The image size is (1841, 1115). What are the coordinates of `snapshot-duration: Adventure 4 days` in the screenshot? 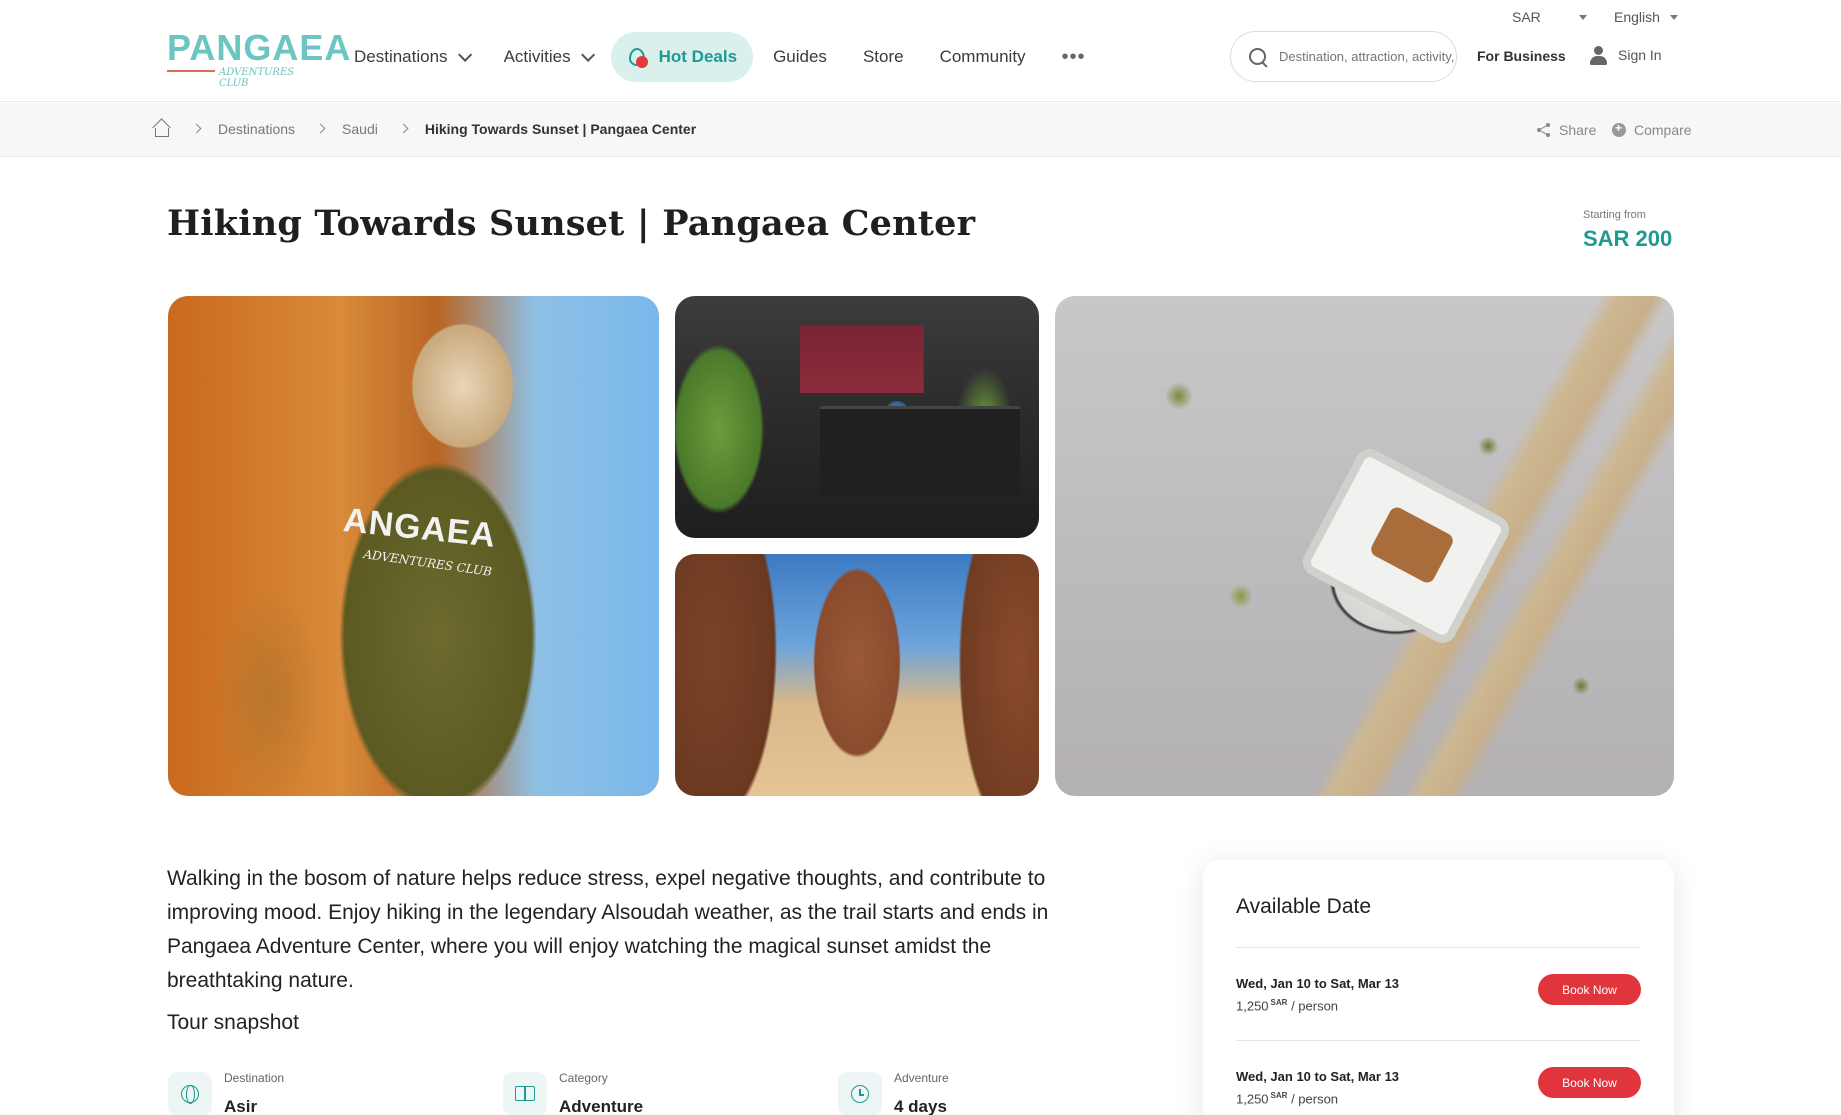 It's located at (893, 1093).